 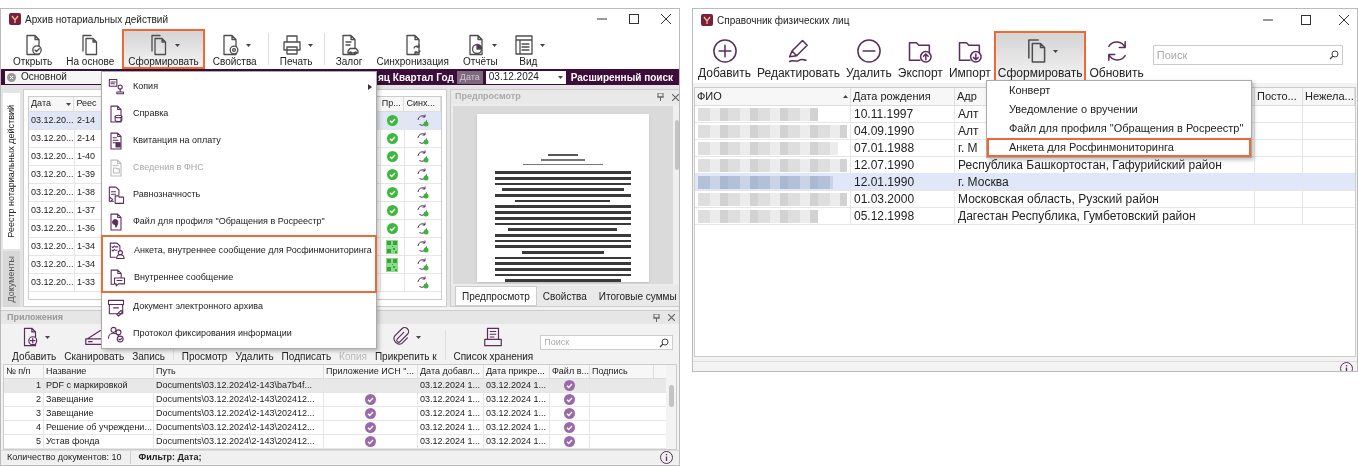 I want to click on column-header: Адр, so click(x=967, y=96).